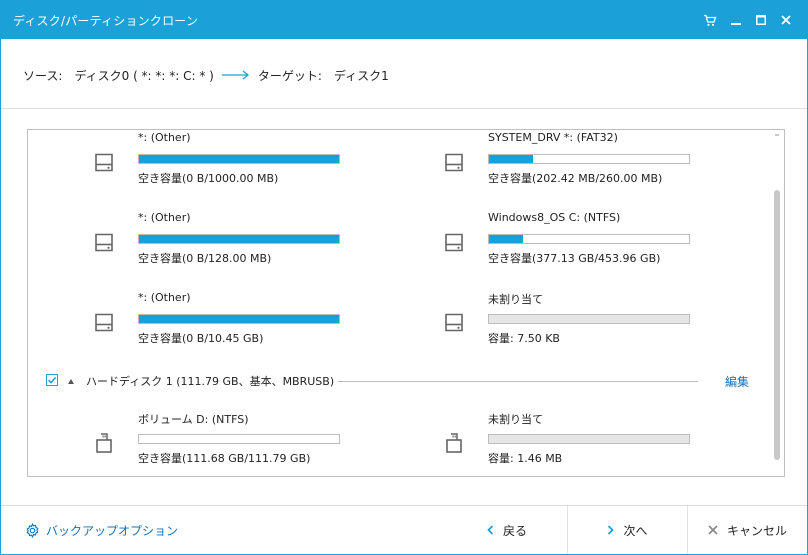 This screenshot has height=555, width=808. I want to click on backup-options-link: バックアップオプション, so click(101, 530).